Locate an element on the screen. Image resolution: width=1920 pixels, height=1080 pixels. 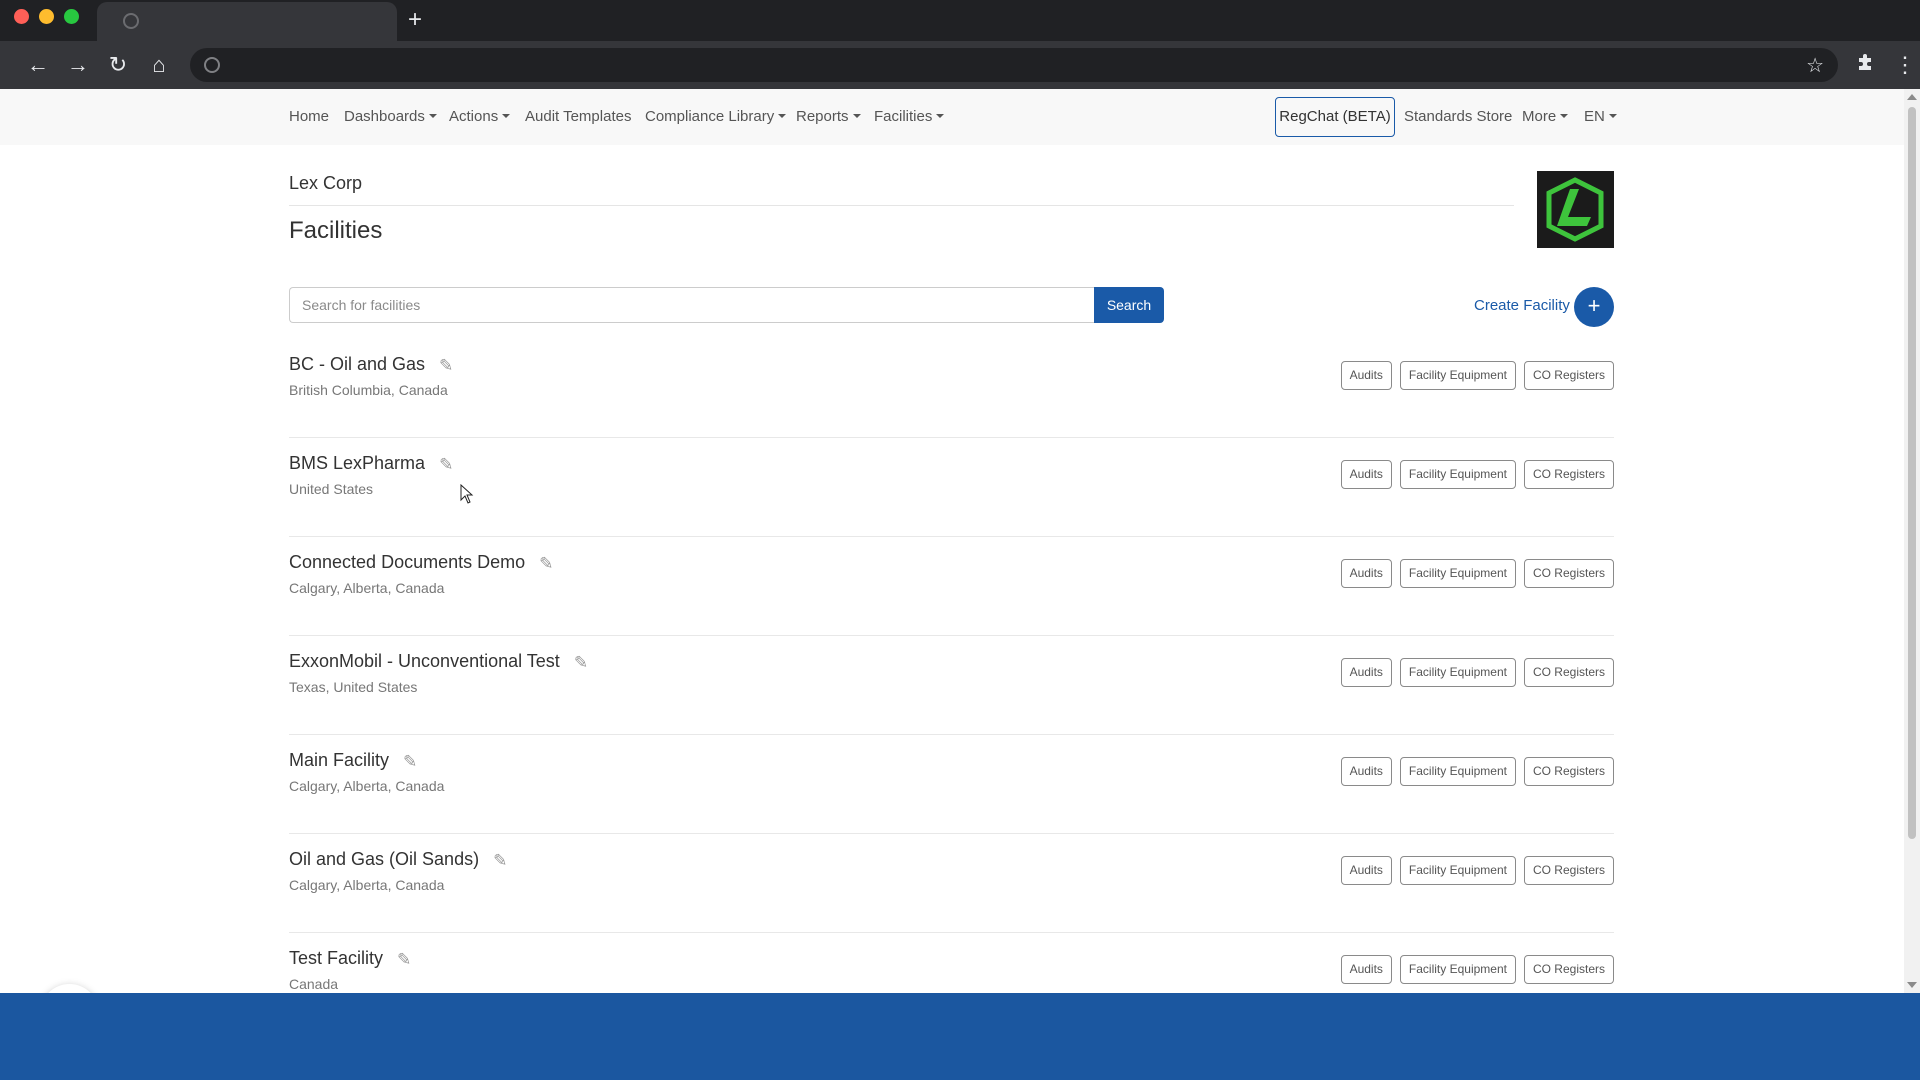
facility-name: Main Facility ✎ is located at coordinates (353, 761).